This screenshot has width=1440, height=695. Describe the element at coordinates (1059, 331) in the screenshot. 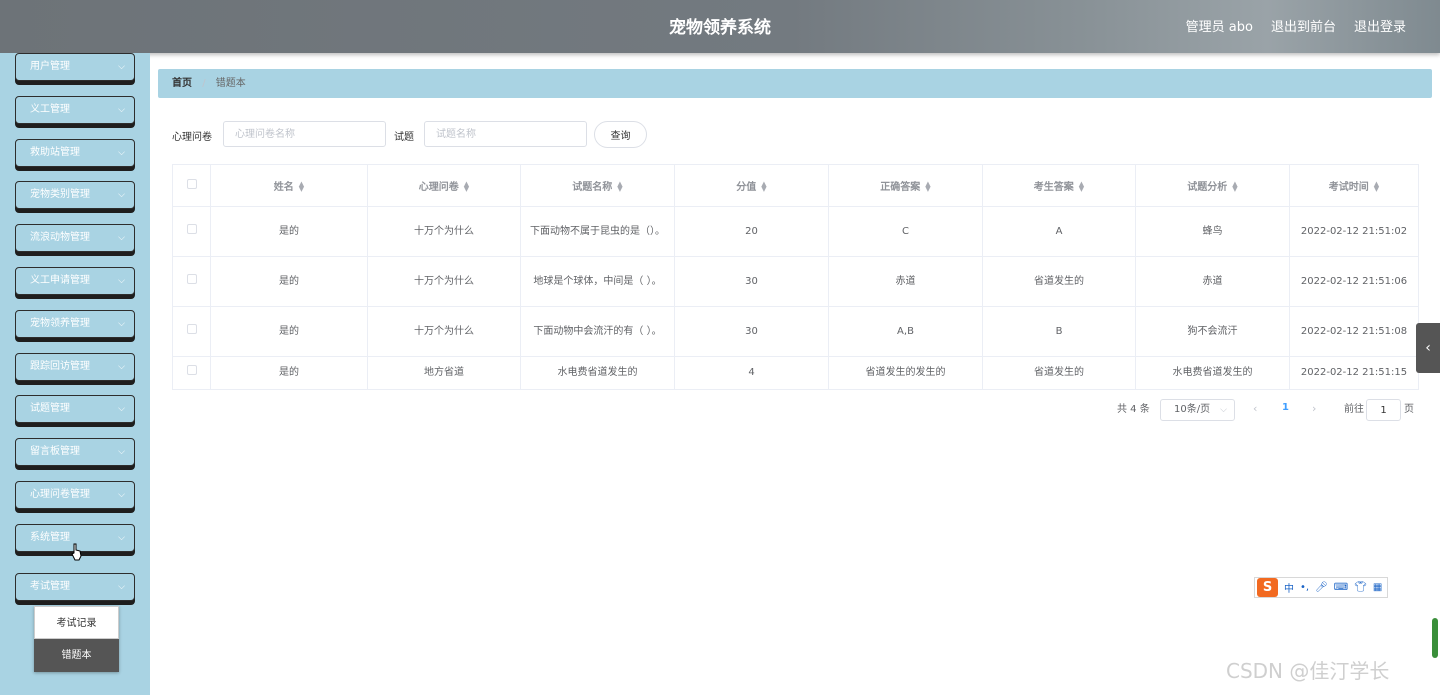

I see `cell-student-answer: B` at that location.